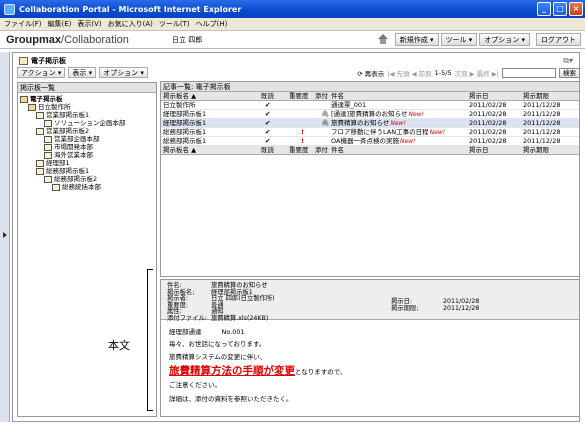  Describe the element at coordinates (568, 61) in the screenshot. I see `window-menu-icon: ⧉▾` at that location.